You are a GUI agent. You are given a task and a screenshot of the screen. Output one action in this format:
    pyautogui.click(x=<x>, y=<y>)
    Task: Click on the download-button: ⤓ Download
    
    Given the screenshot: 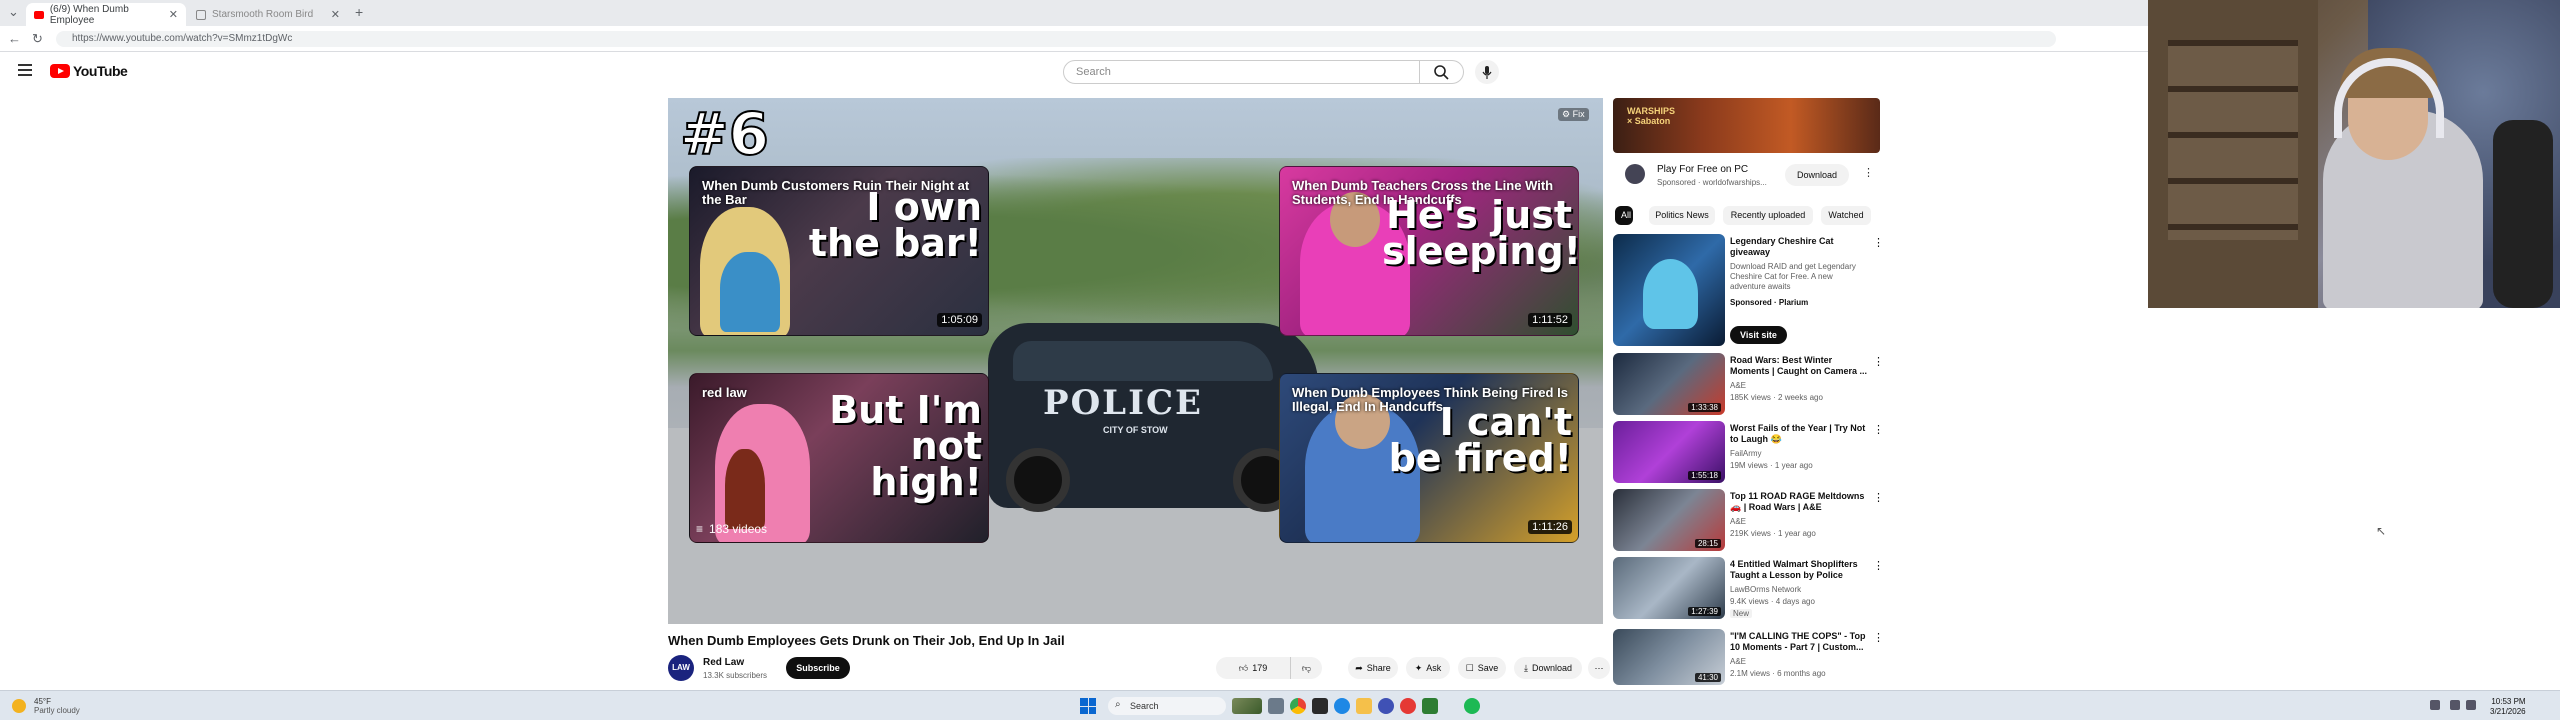 What is the action you would take?
    pyautogui.click(x=1548, y=668)
    